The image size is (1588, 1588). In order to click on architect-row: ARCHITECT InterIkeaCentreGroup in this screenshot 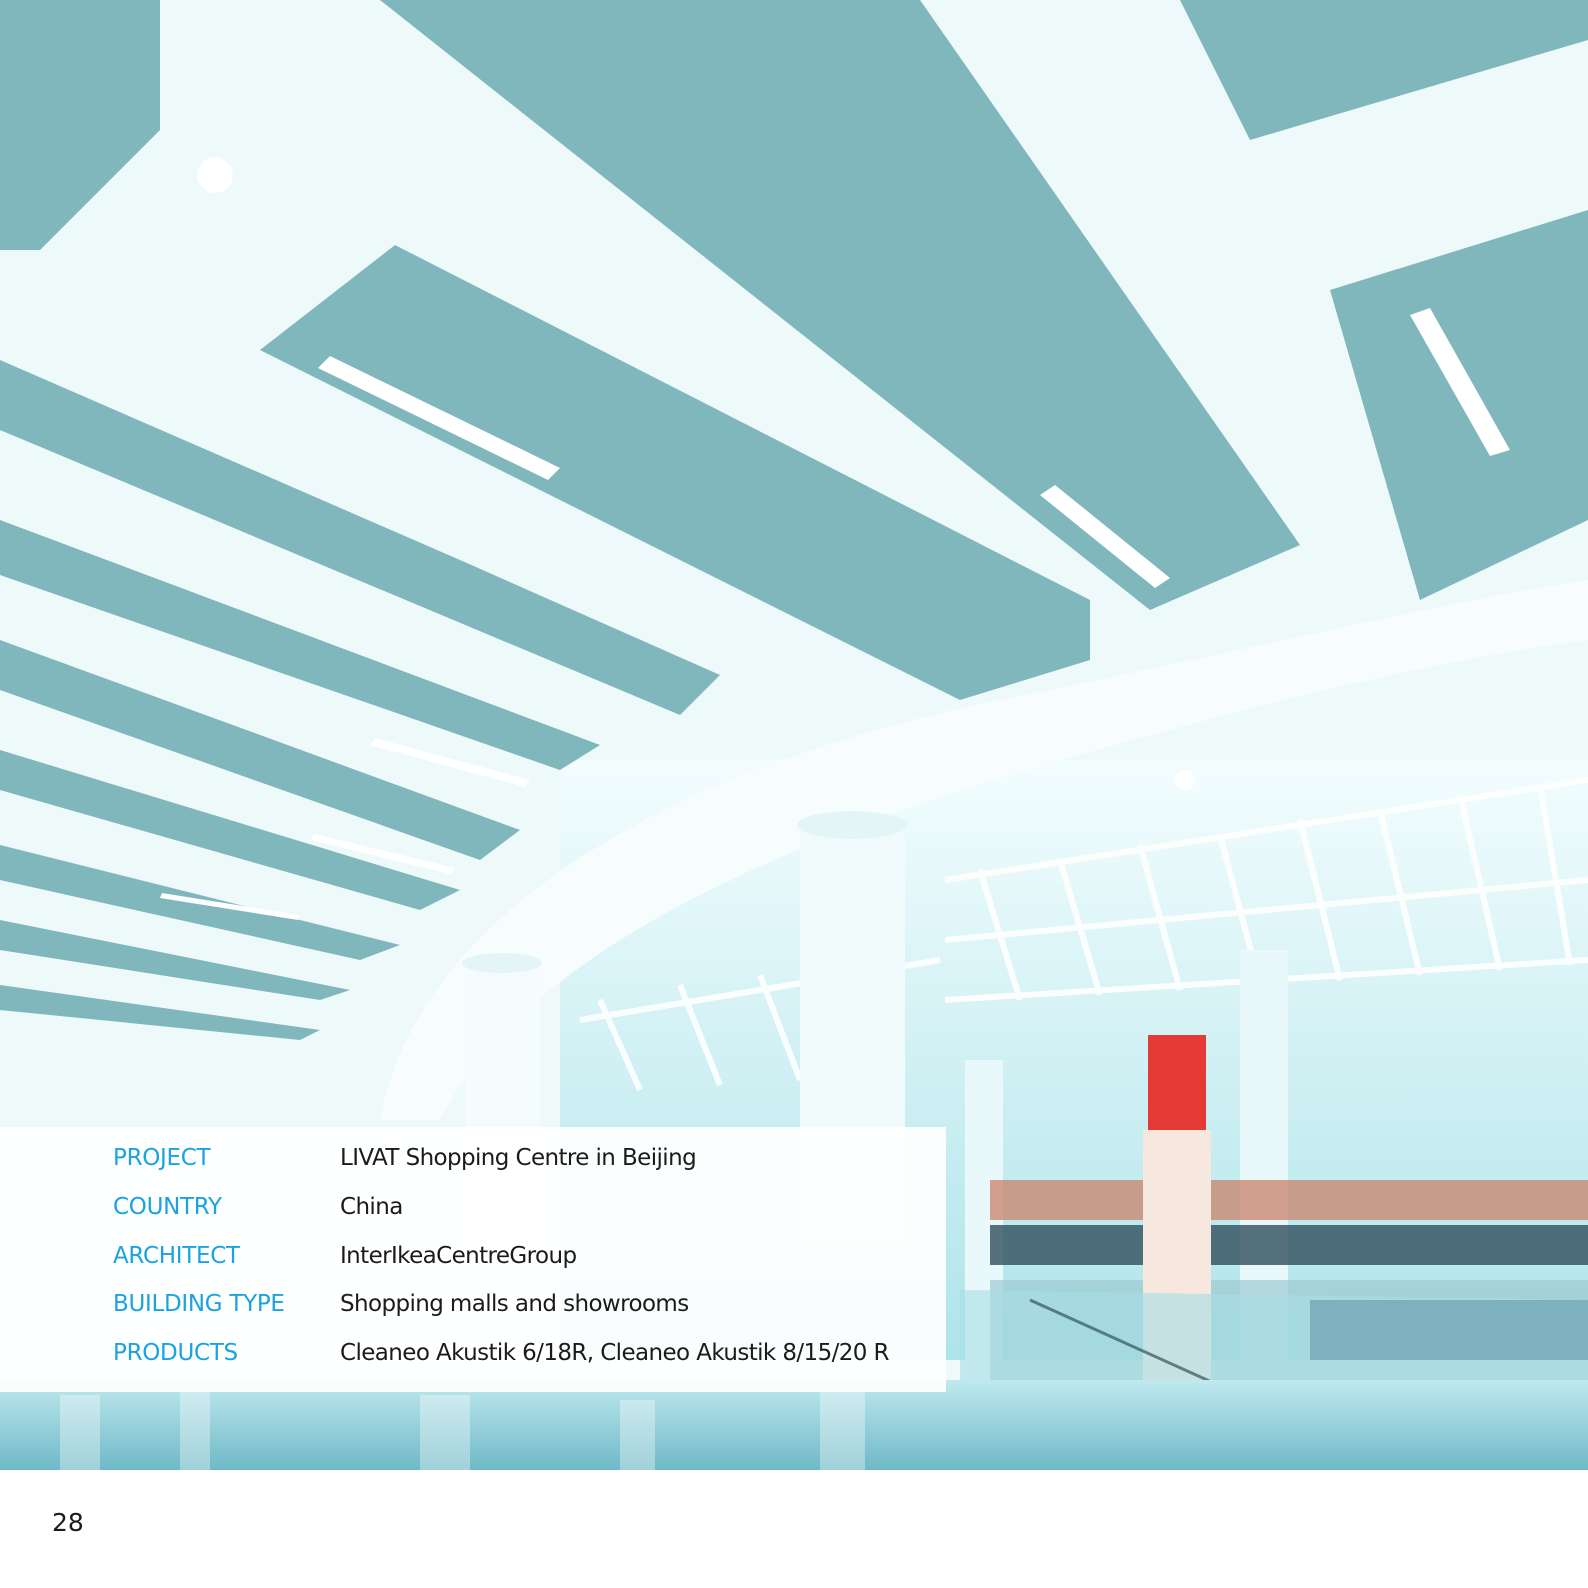, I will do `click(473, 1263)`.